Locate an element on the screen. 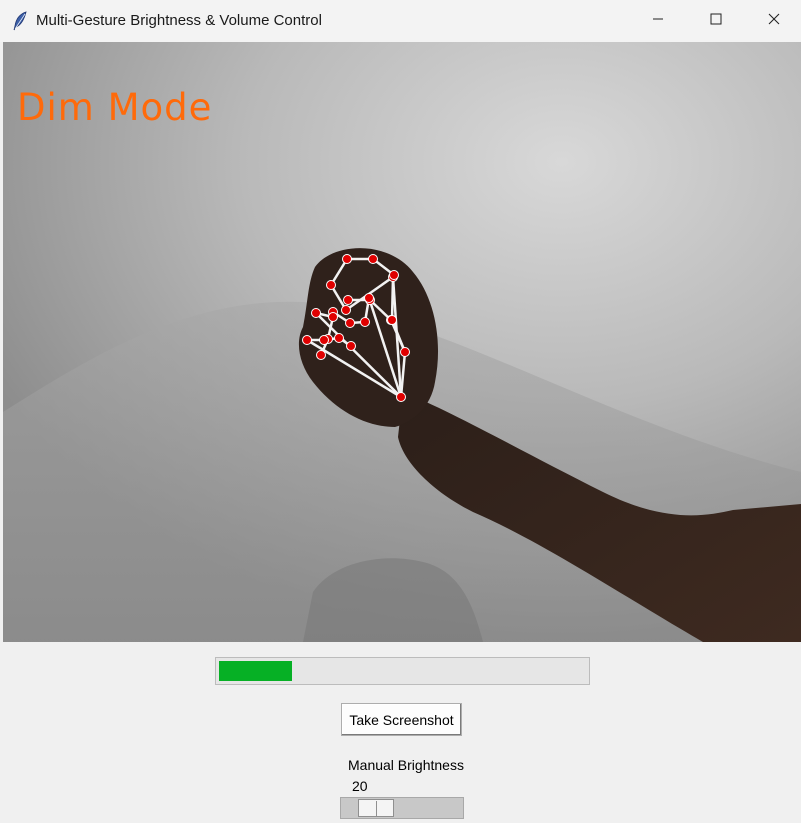  slider-label: Manual Brightness is located at coordinates (406, 765).